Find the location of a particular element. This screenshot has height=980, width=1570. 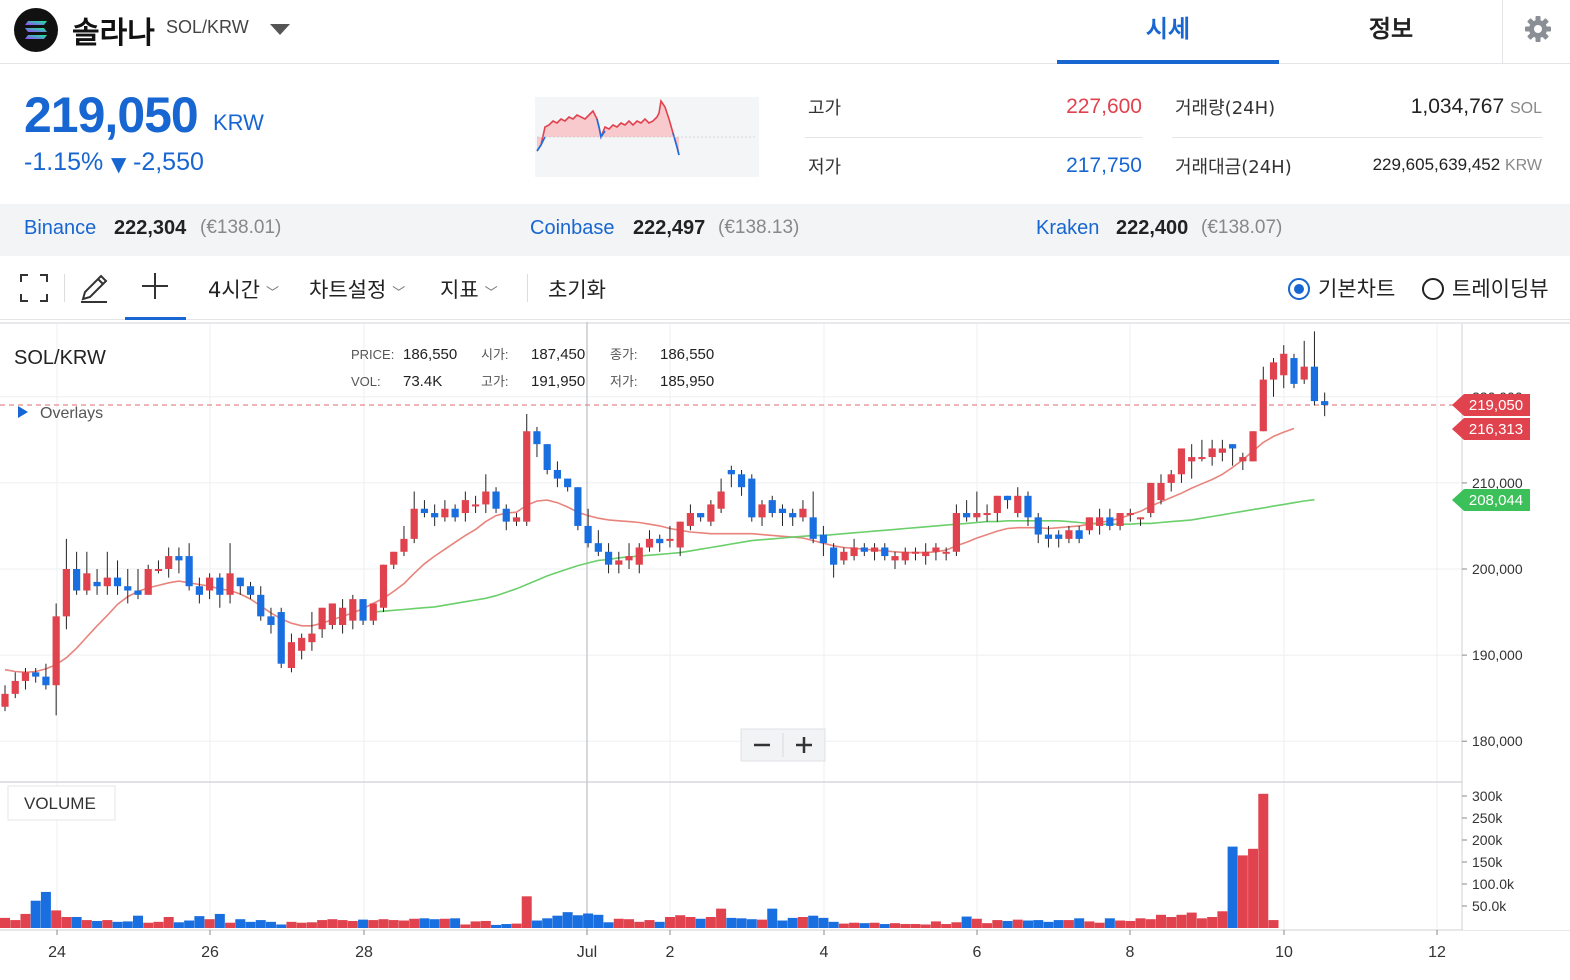

exchange-name-binance: Binance is located at coordinates (60, 228).